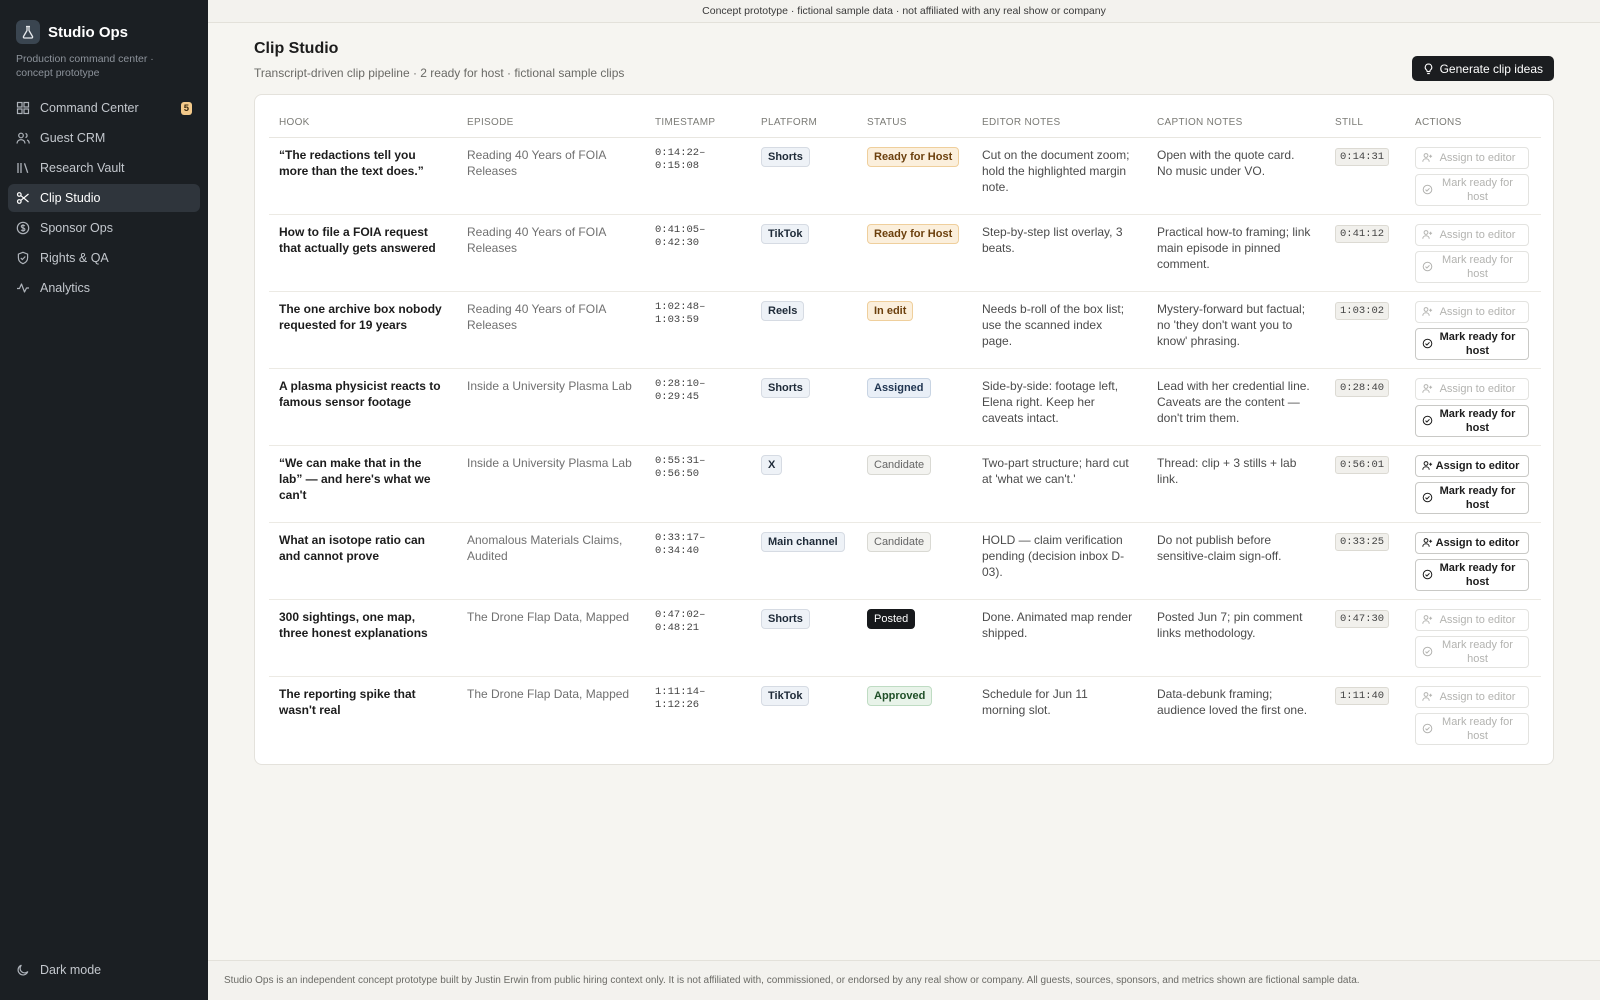  Describe the element at coordinates (548, 693) in the screenshot. I see `episode-cell: The Drone Flap Data, Mapped` at that location.